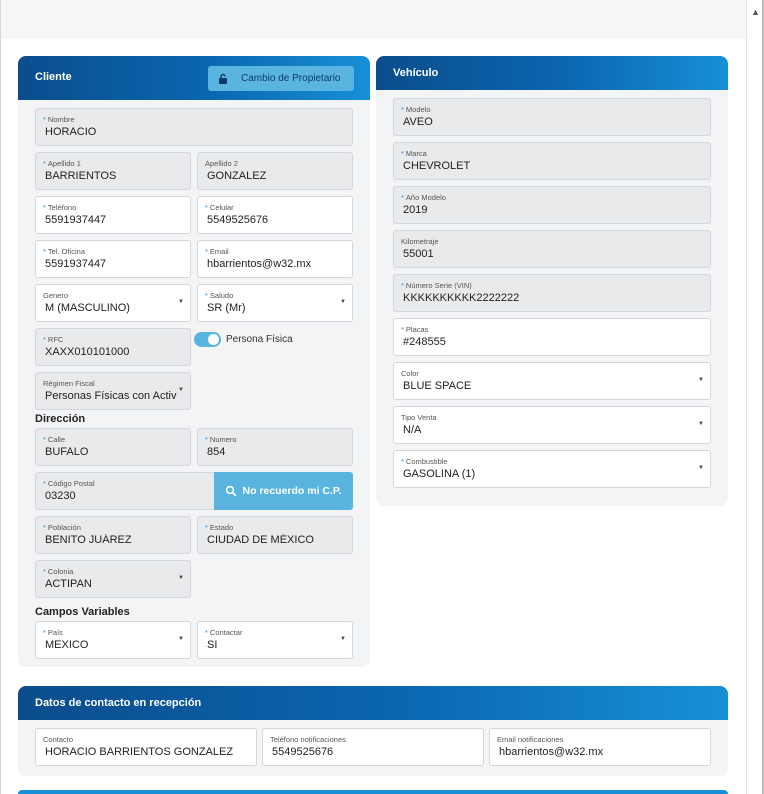  What do you see at coordinates (125, 491) in the screenshot?
I see `codigo-postal-field: * Código Postal 03230` at bounding box center [125, 491].